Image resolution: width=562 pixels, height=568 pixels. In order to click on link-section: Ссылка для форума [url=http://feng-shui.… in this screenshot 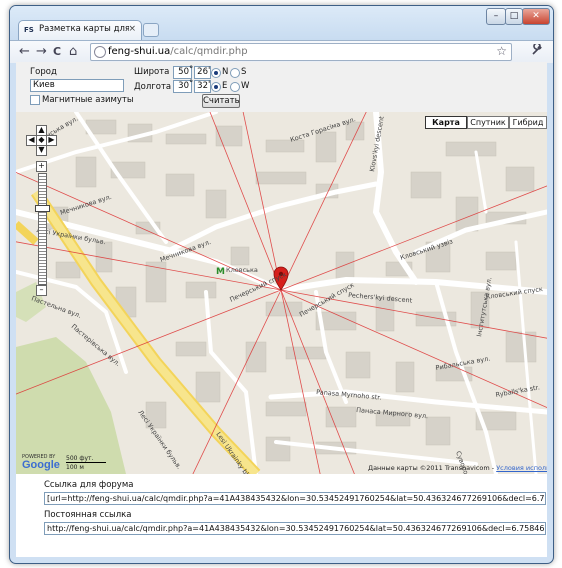, I will do `click(281, 515)`.